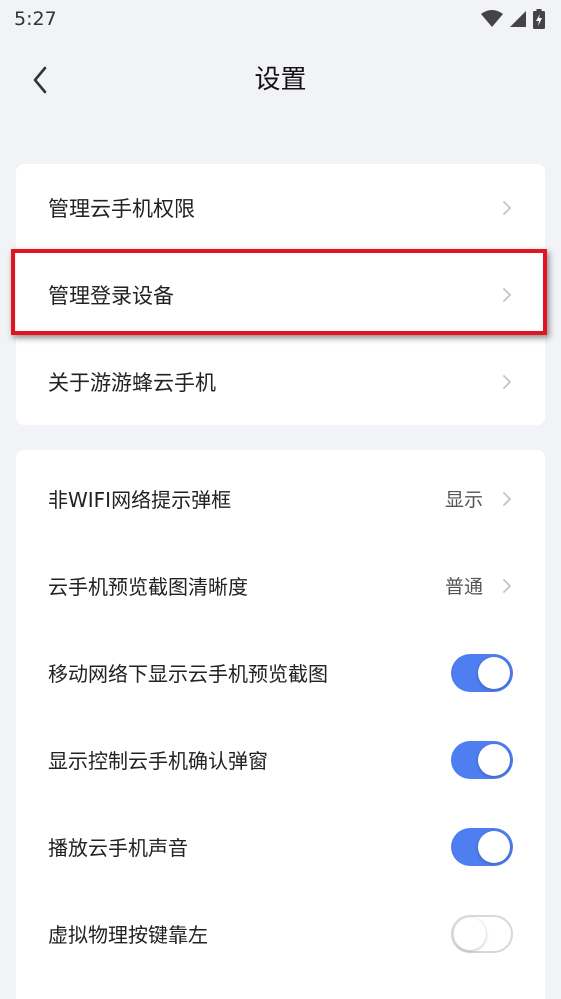 The image size is (561, 999). I want to click on row-label: 移动网络下显示云手机预览截图, so click(188, 674).